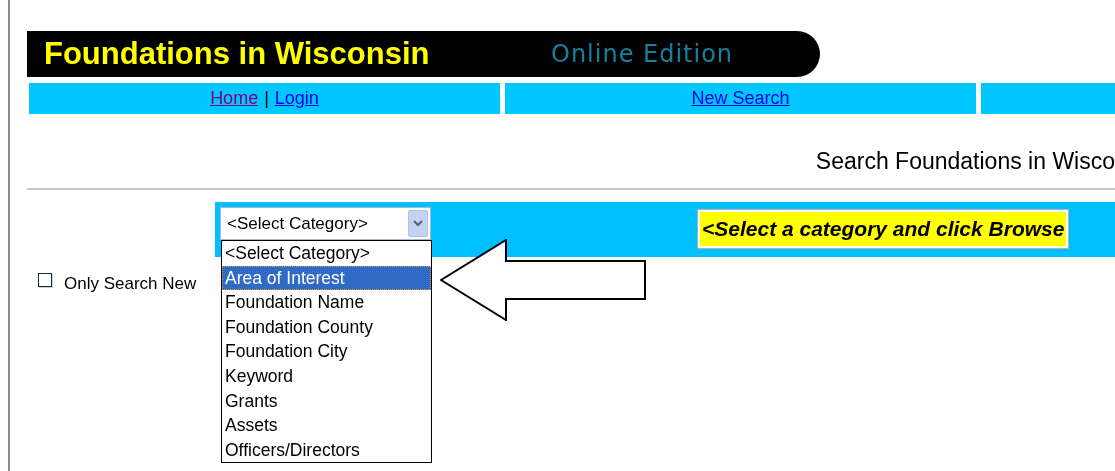 Image resolution: width=1115 pixels, height=471 pixels. I want to click on instruction-message: <Select a category and click Browse, so click(883, 229).